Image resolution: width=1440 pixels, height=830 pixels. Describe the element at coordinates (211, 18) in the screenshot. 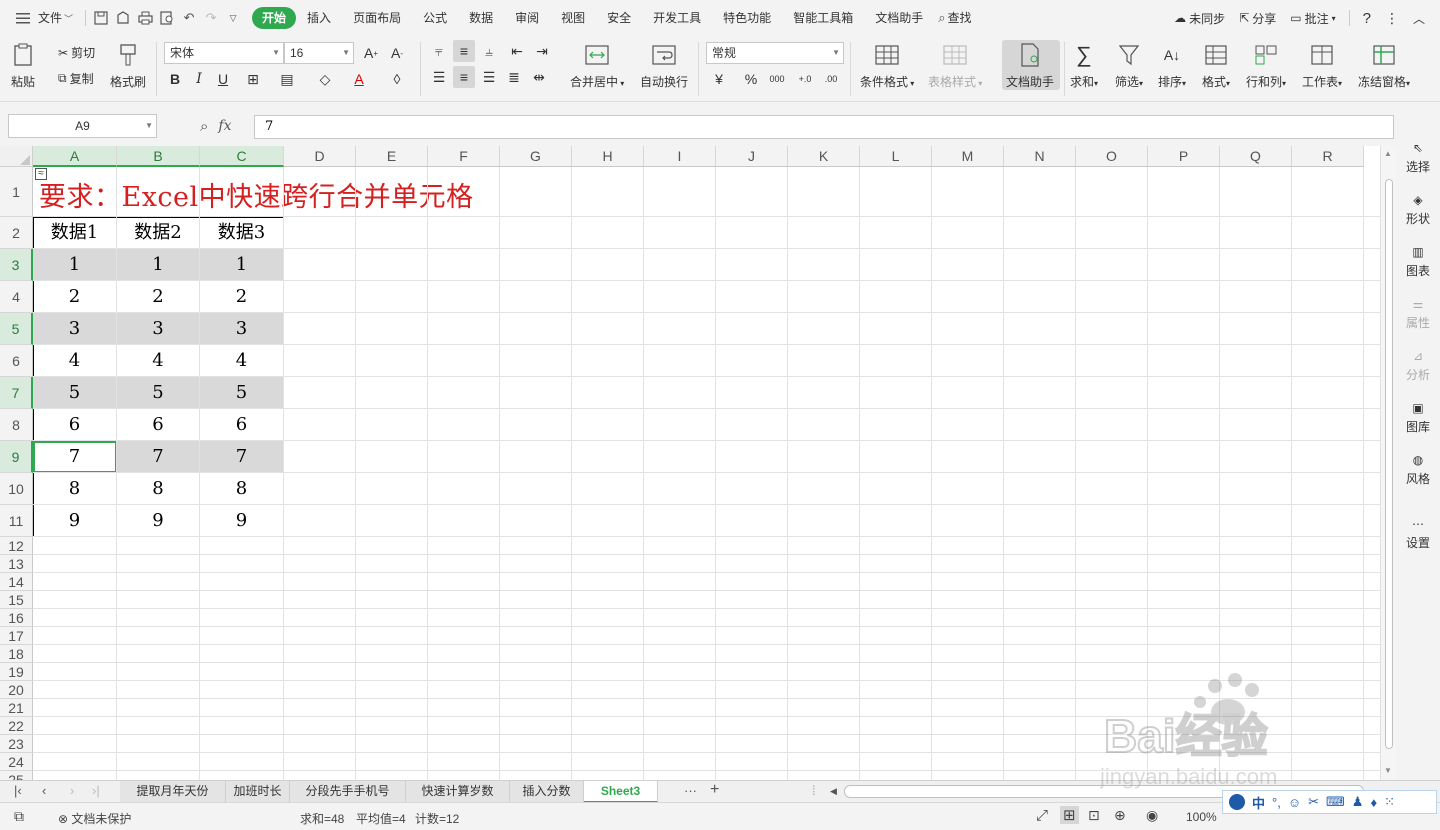

I see `redo-icon: ↷` at that location.